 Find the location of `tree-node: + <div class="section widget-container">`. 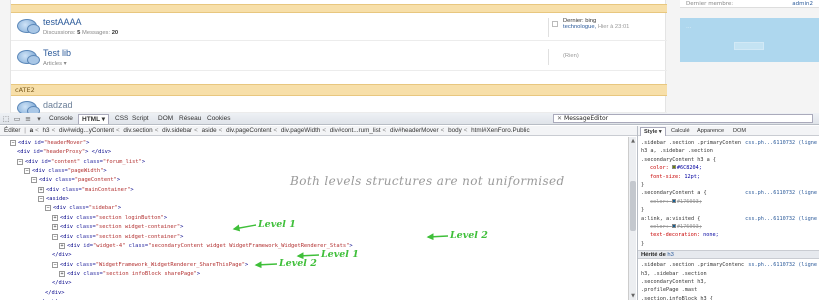

tree-node: + <div class="section widget-container"> is located at coordinates (117, 227).